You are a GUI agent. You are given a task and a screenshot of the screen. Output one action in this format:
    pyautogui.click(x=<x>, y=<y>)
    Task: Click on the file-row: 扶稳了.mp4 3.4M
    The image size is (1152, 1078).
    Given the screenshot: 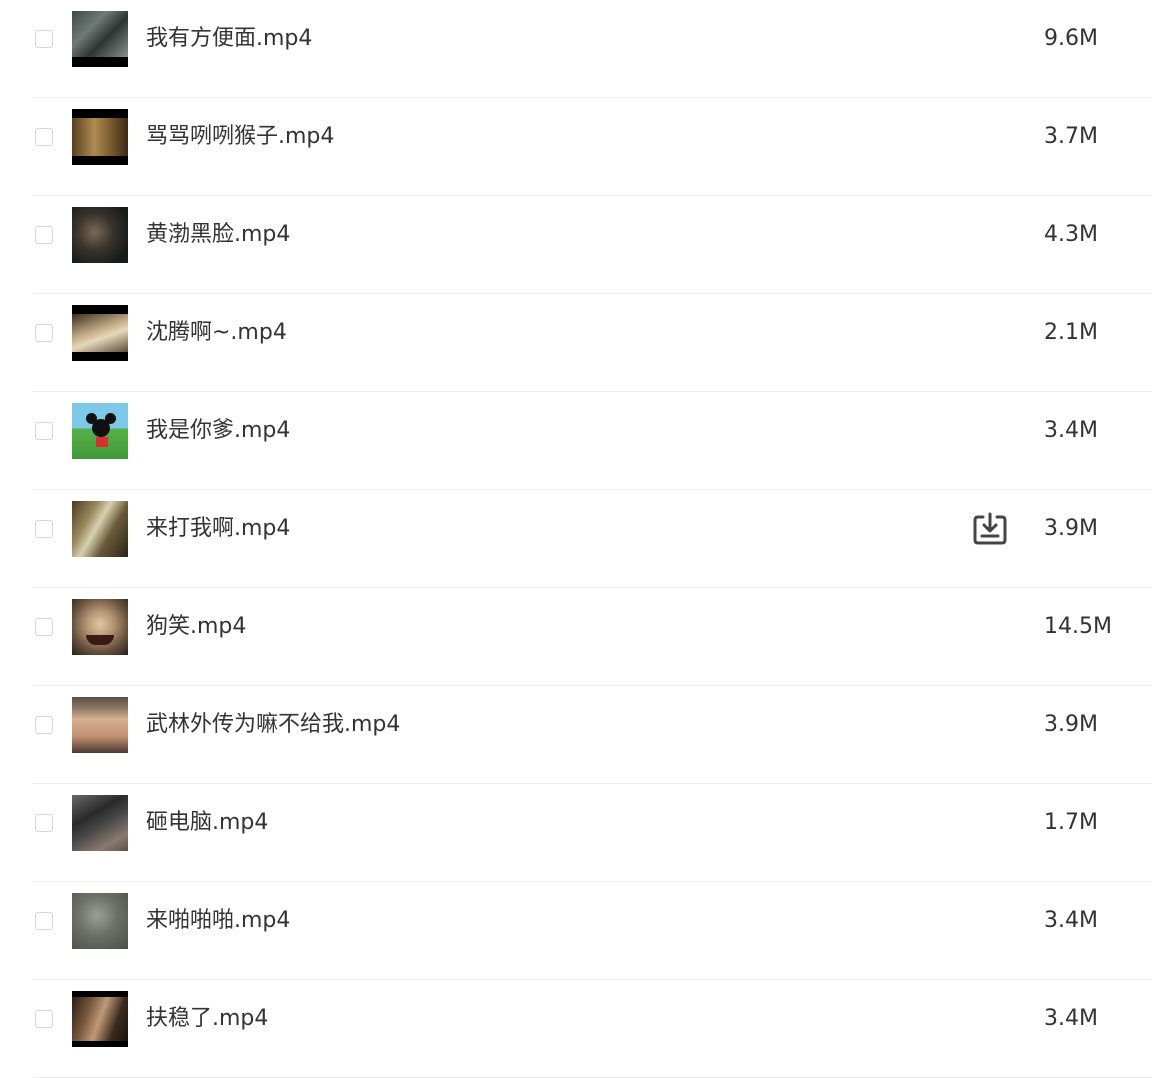 What is the action you would take?
    pyautogui.click(x=576, y=1029)
    